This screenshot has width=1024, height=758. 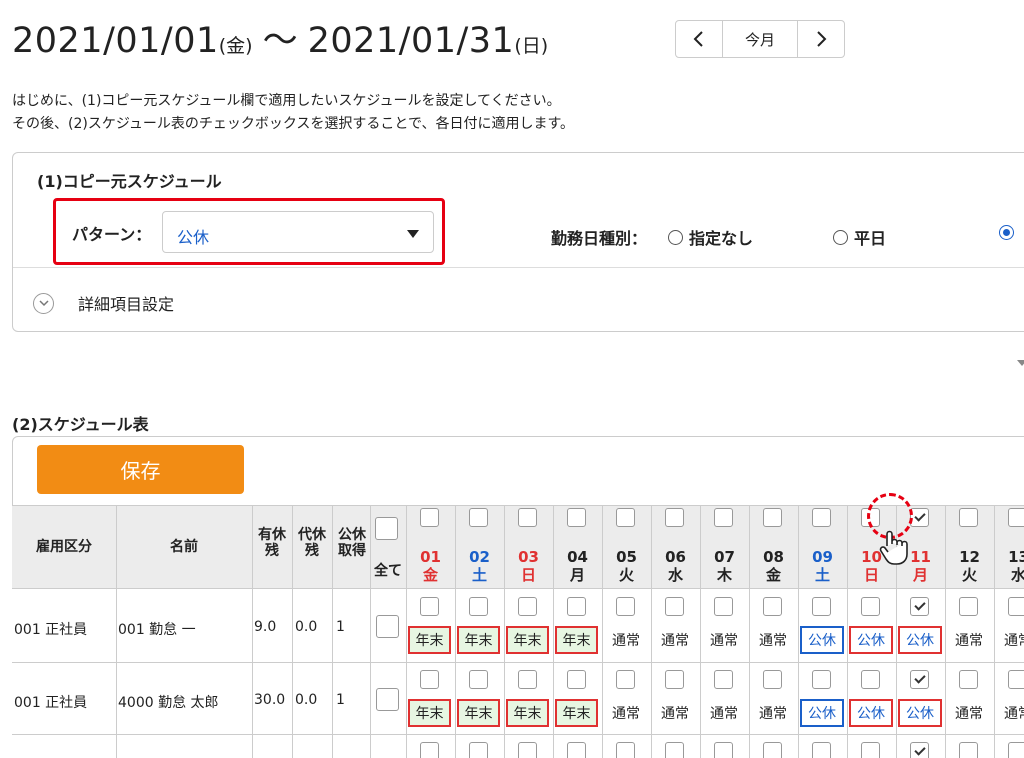 What do you see at coordinates (386, 528) in the screenshot?
I see `select-all-checkbox` at bounding box center [386, 528].